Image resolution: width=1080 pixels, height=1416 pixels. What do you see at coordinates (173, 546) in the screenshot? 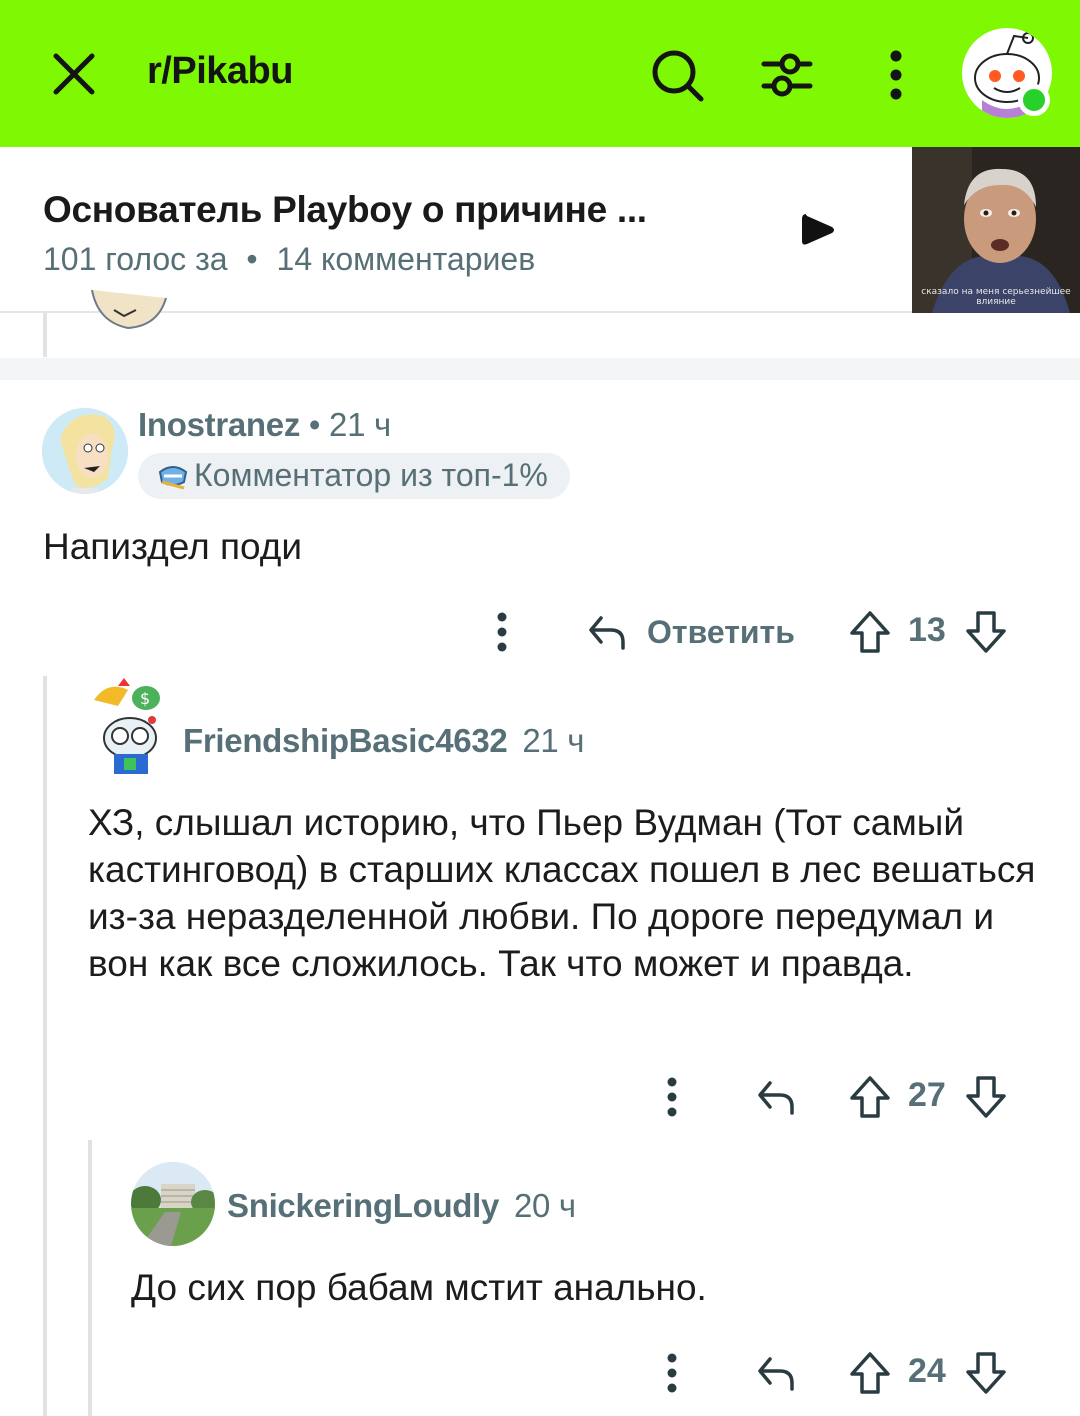
I see `comment-body: Напиздел поди` at bounding box center [173, 546].